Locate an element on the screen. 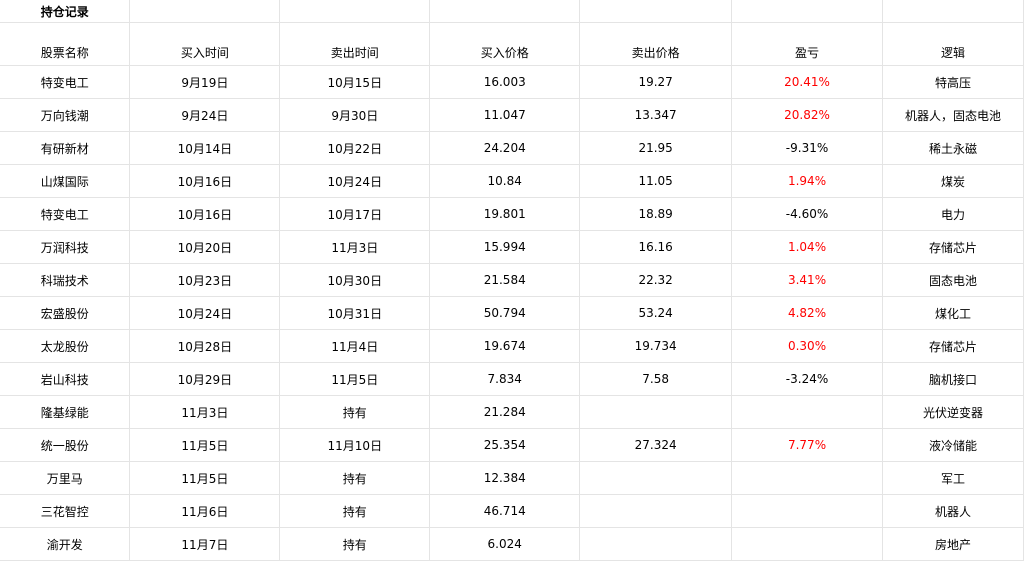 The height and width of the screenshot is (561, 1024). pnl-cell: 3.41% is located at coordinates (807, 280).